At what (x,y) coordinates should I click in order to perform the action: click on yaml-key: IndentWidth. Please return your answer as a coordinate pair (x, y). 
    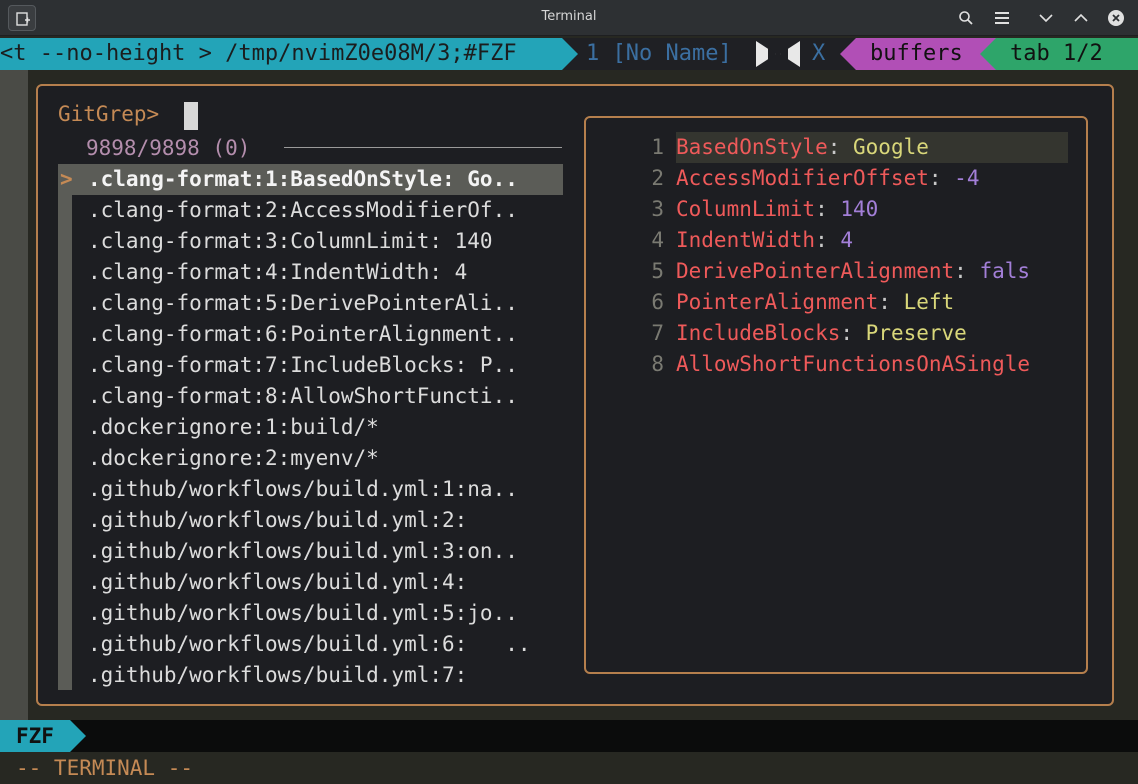
    Looking at the image, I should click on (746, 240).